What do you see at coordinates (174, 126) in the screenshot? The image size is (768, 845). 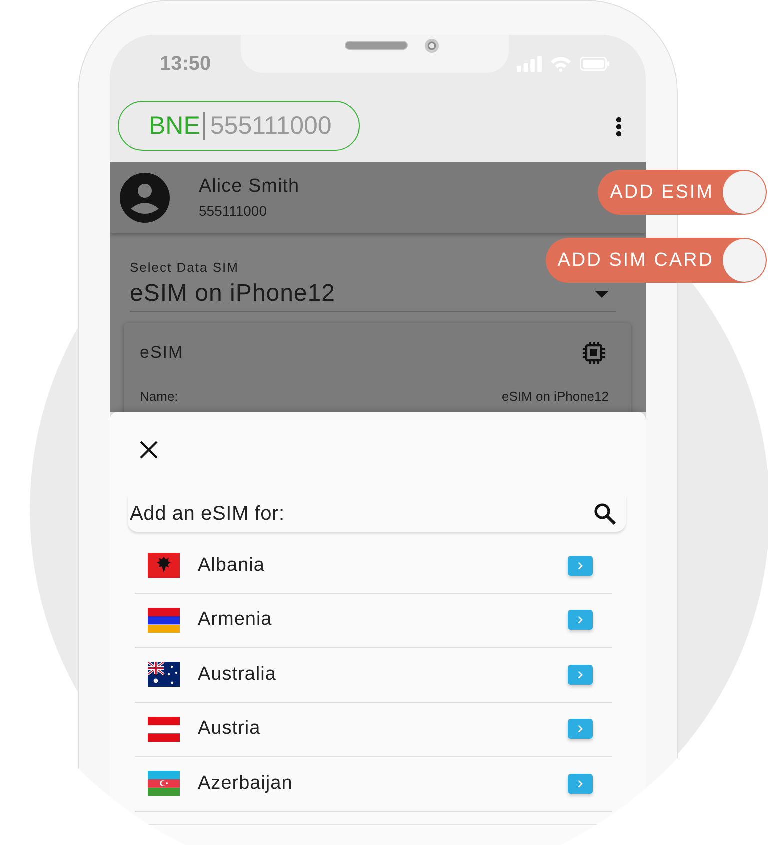 I see `brand-code: BNE` at bounding box center [174, 126].